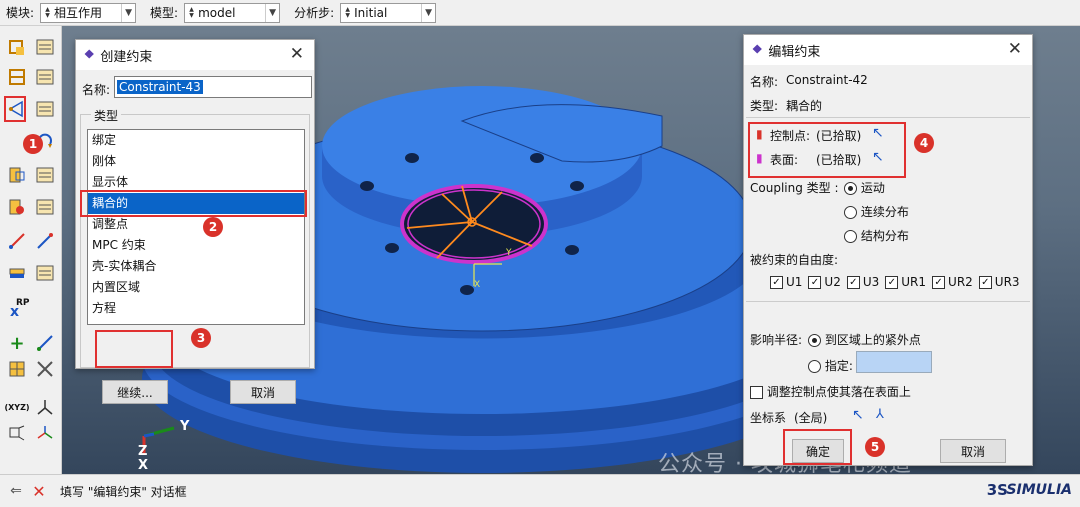  What do you see at coordinates (824, 283) in the screenshot?
I see `dof-checkbox-u2: ✓ U2` at bounding box center [824, 283].